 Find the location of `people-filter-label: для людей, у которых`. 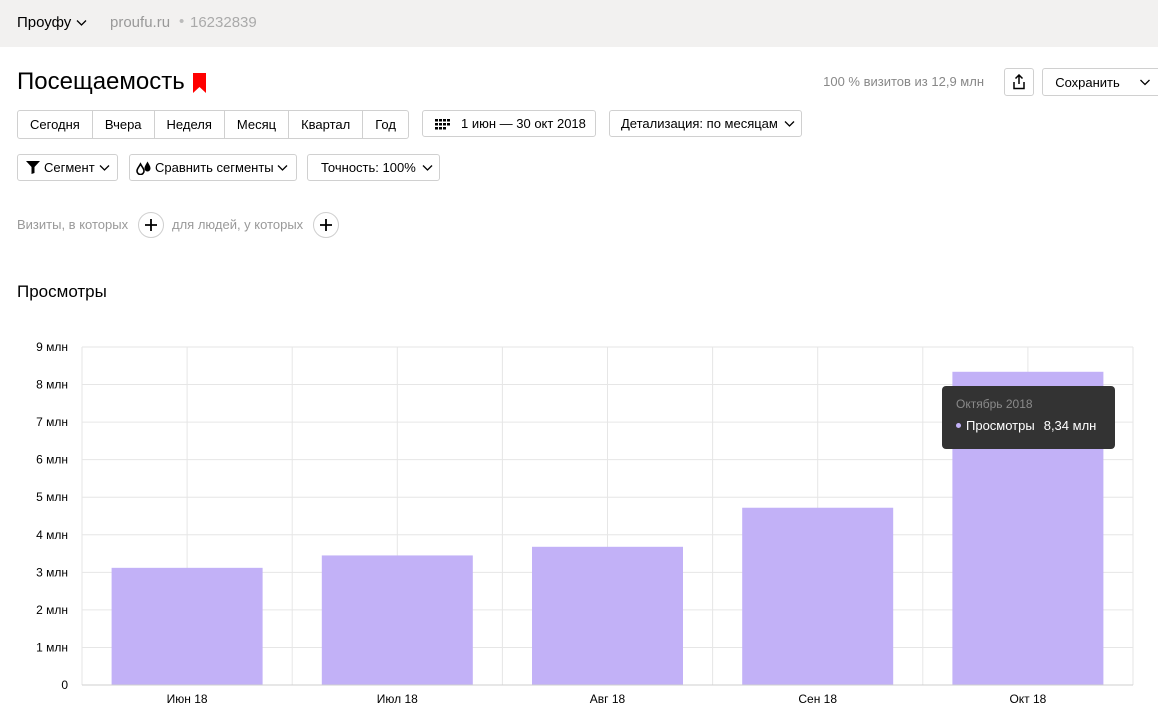

people-filter-label: для людей, у которых is located at coordinates (238, 224).